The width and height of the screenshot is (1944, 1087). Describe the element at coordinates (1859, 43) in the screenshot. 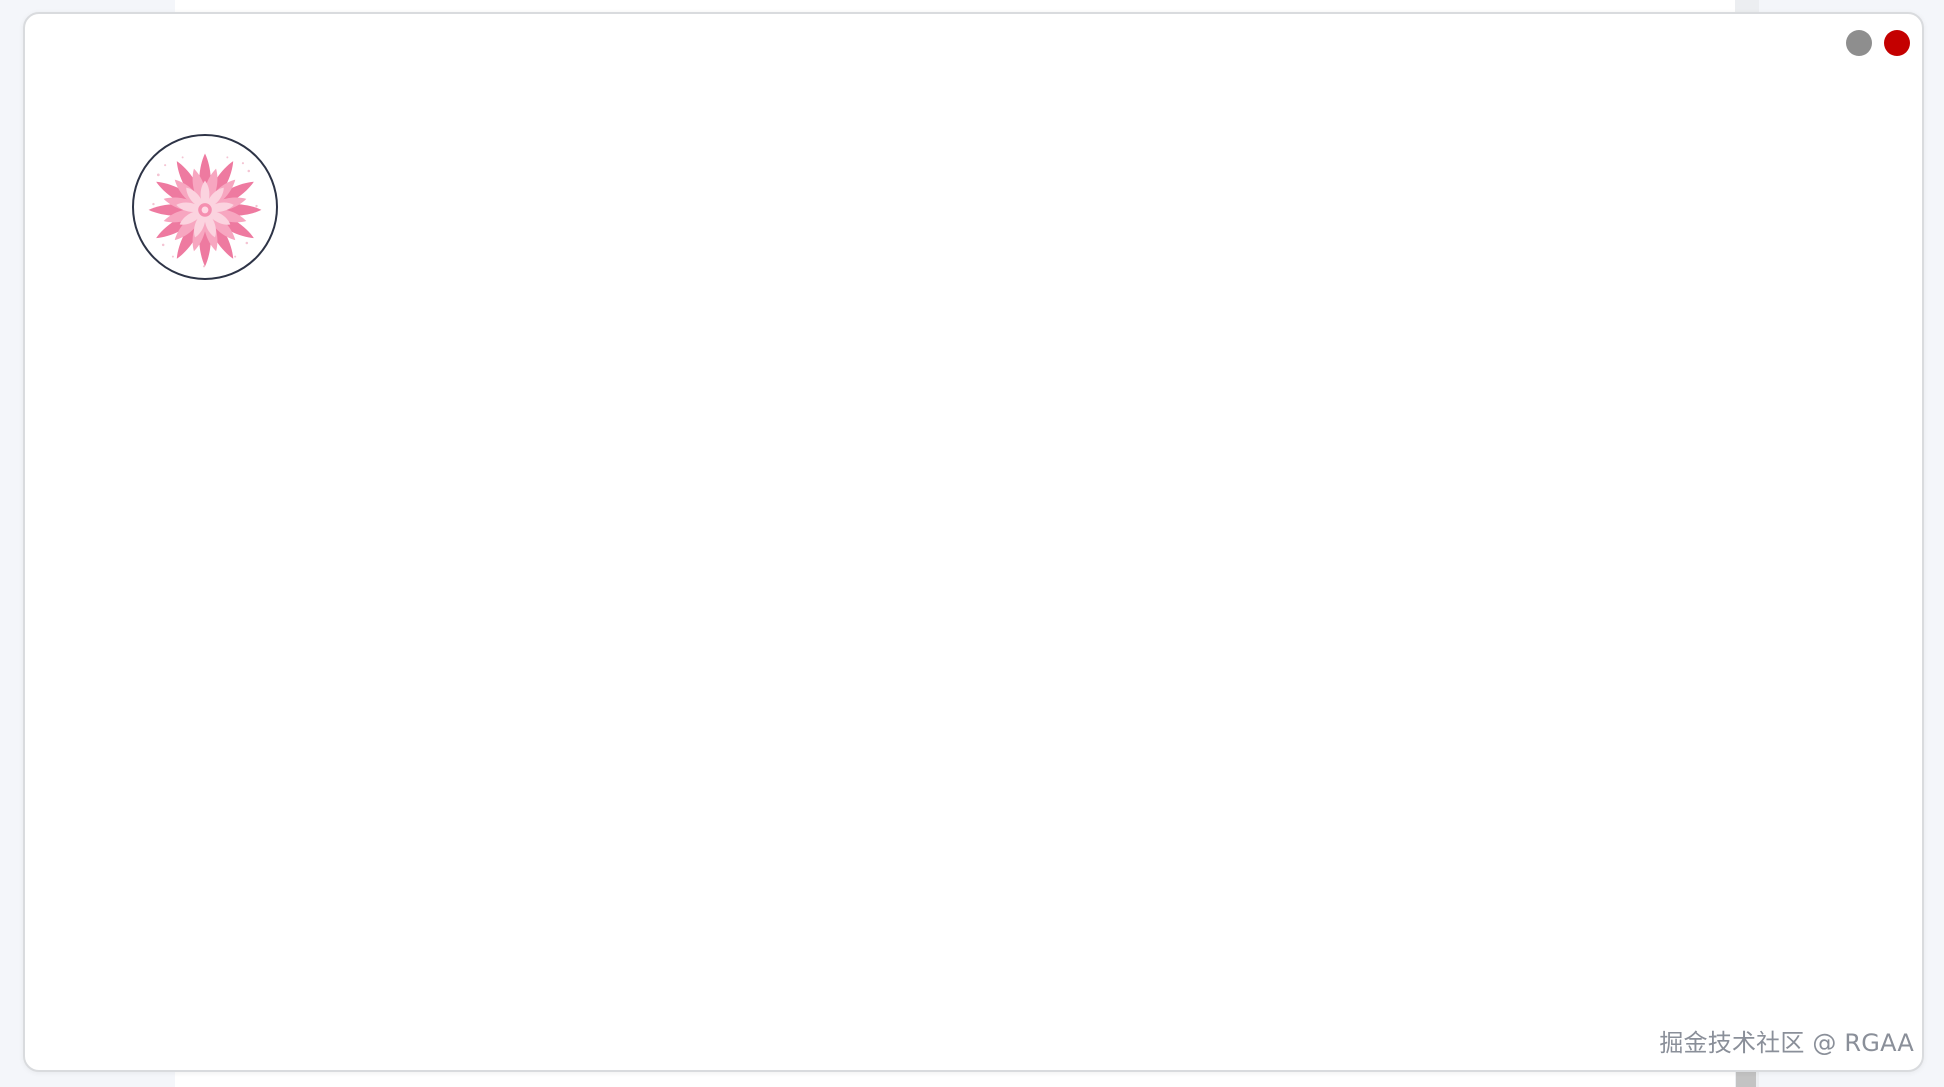

I see `minimize-button` at that location.